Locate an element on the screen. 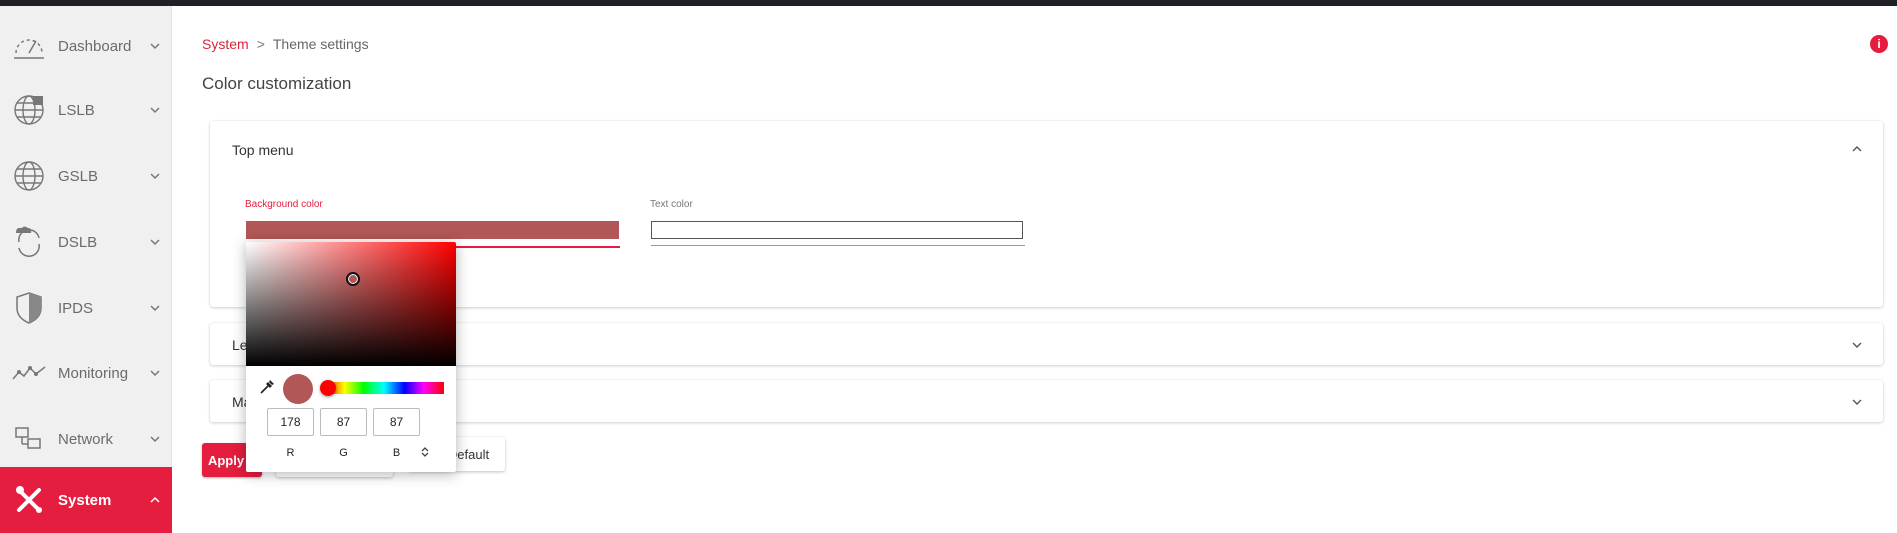 This screenshot has height=533, width=1897. color-picker-popup: R G B is located at coordinates (351, 357).